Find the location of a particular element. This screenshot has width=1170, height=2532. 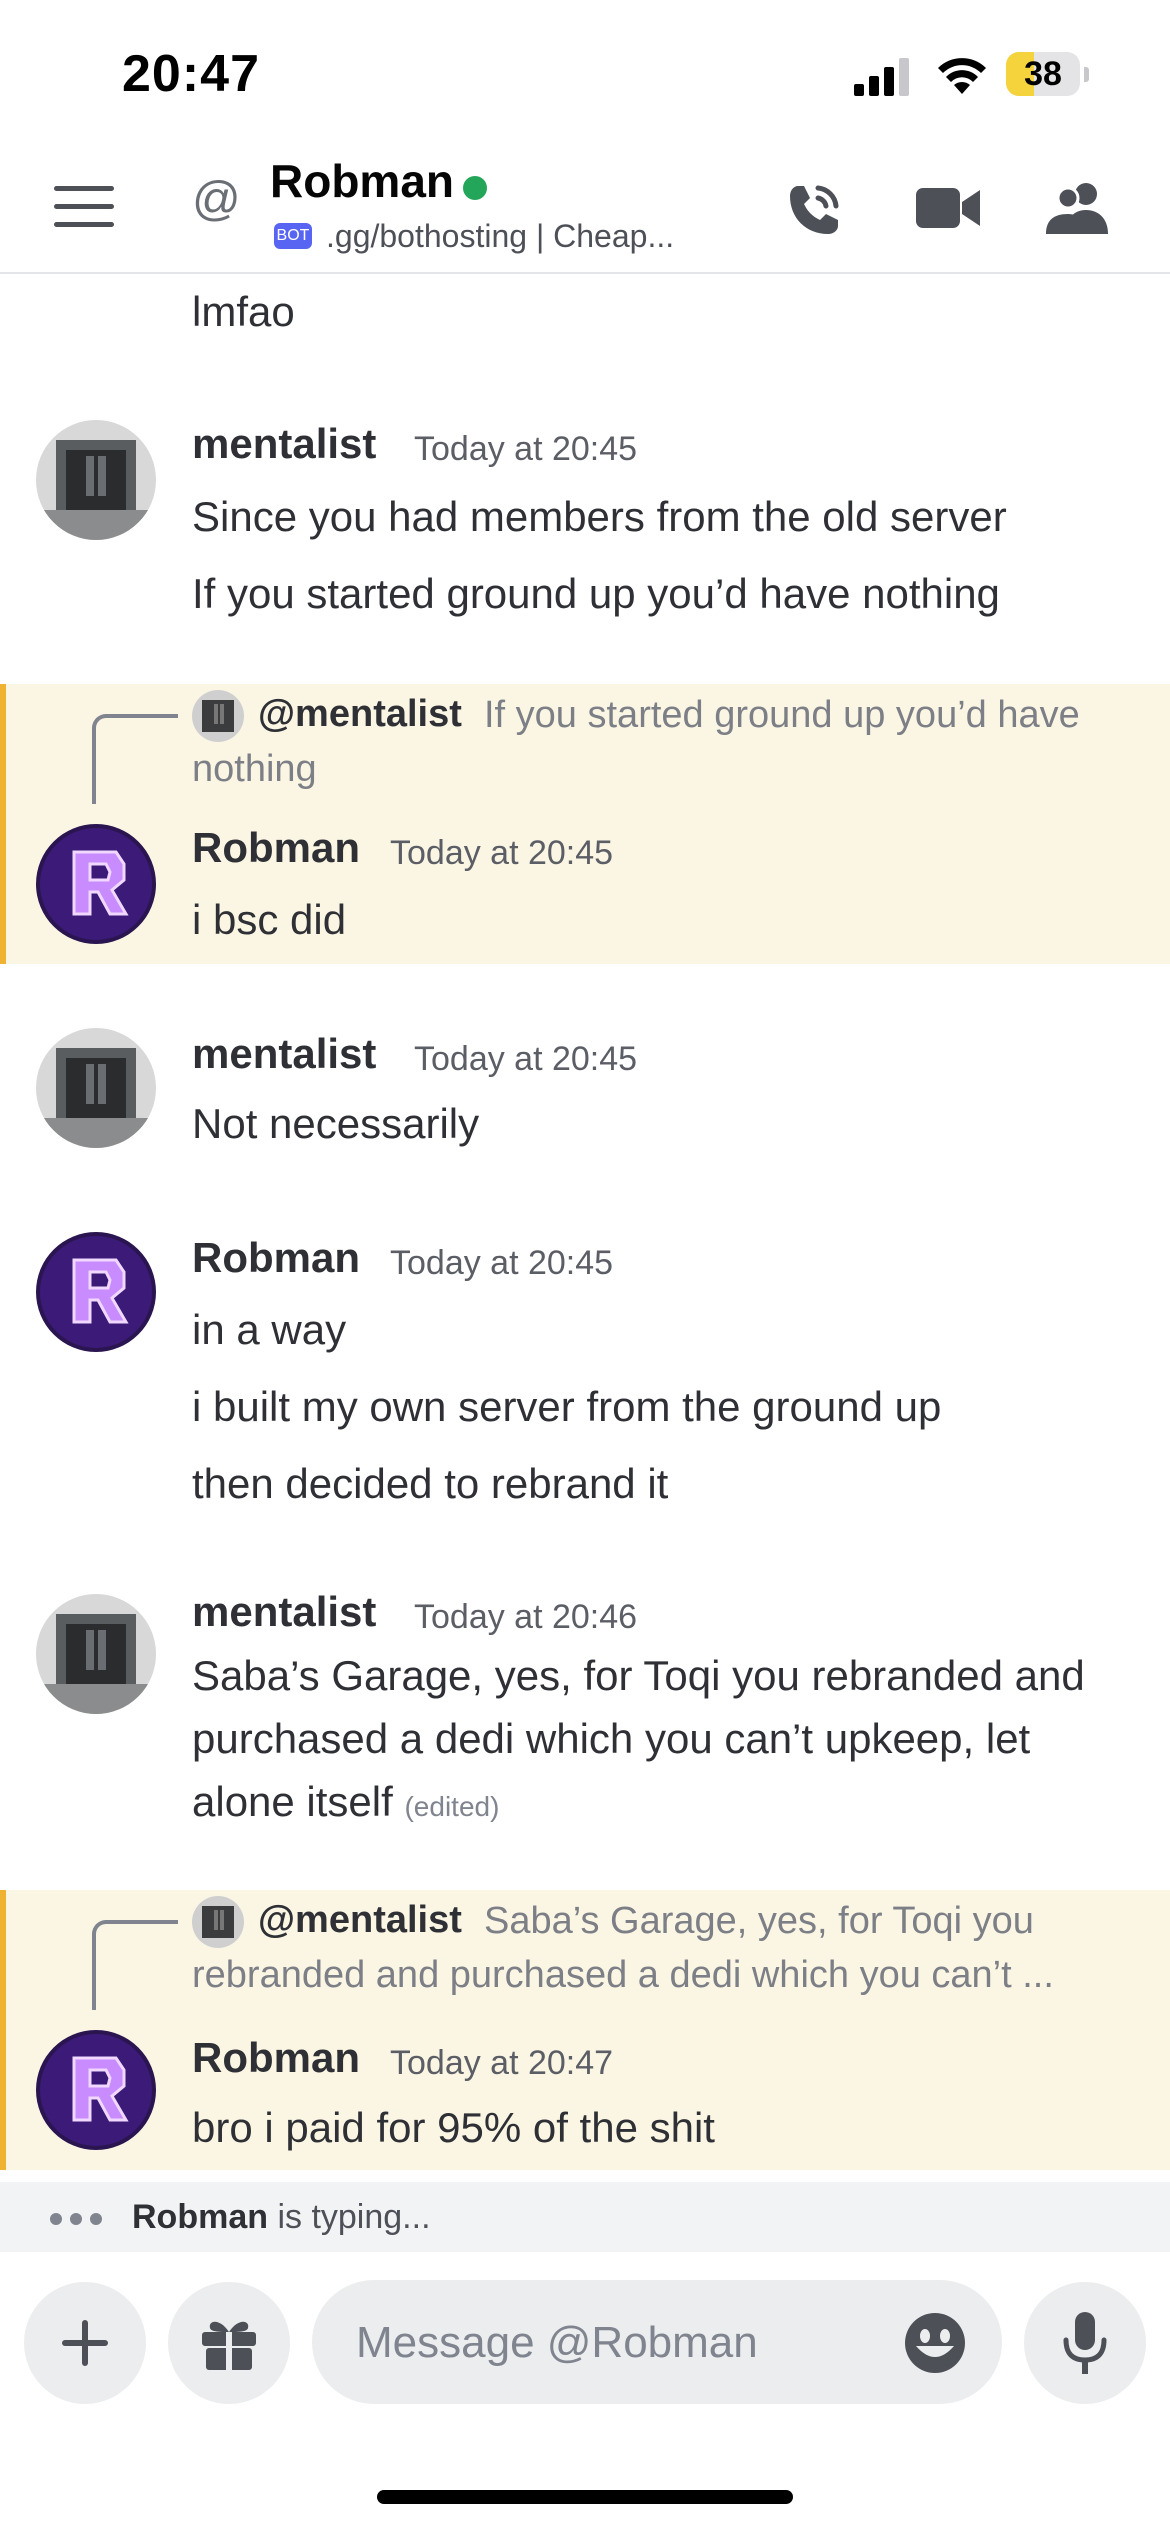

microphone-icon is located at coordinates (1085, 2343).